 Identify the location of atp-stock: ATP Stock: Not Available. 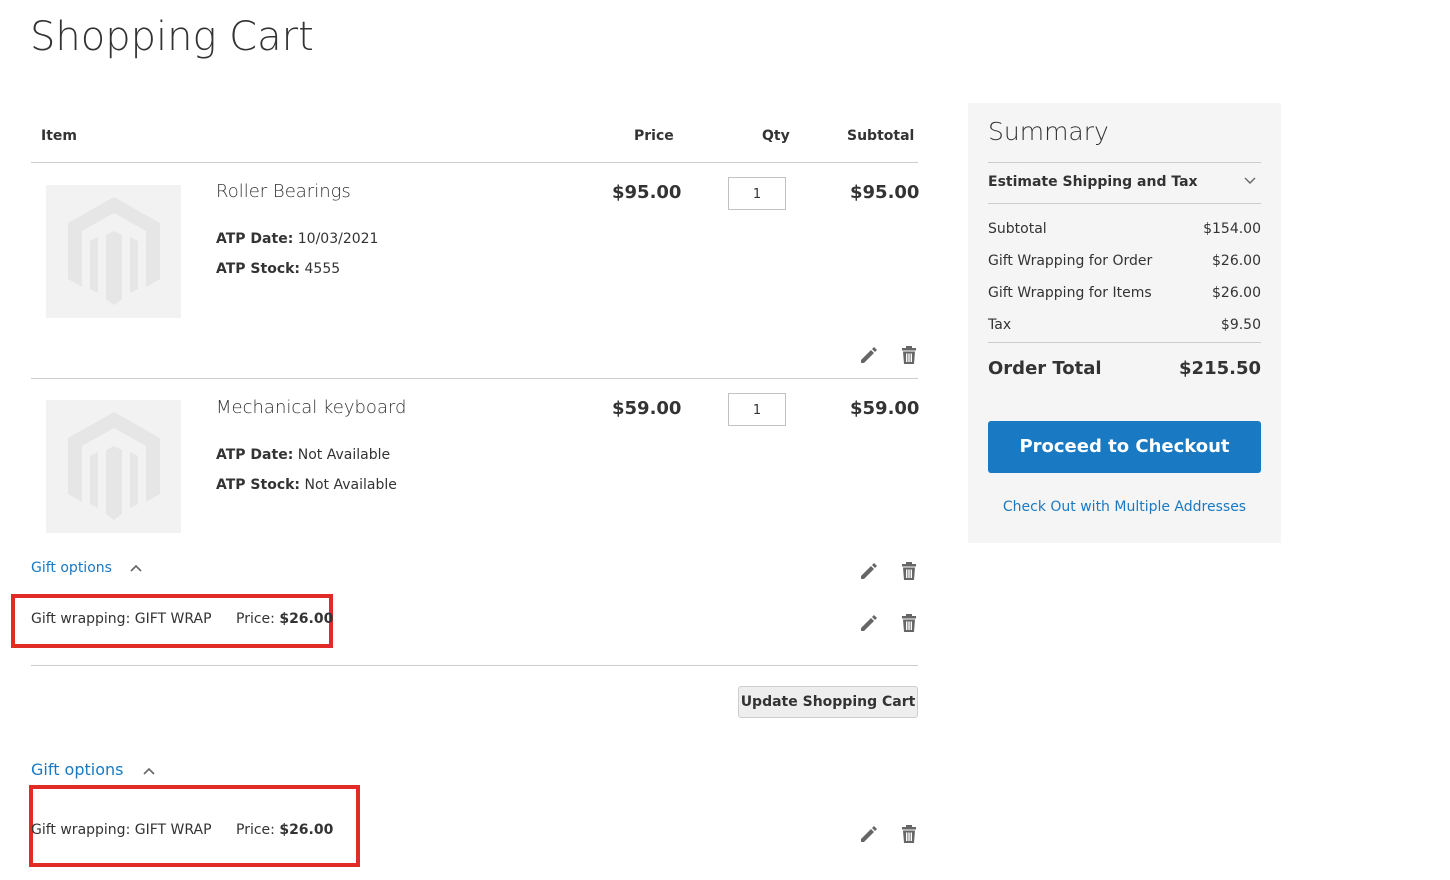
(306, 485).